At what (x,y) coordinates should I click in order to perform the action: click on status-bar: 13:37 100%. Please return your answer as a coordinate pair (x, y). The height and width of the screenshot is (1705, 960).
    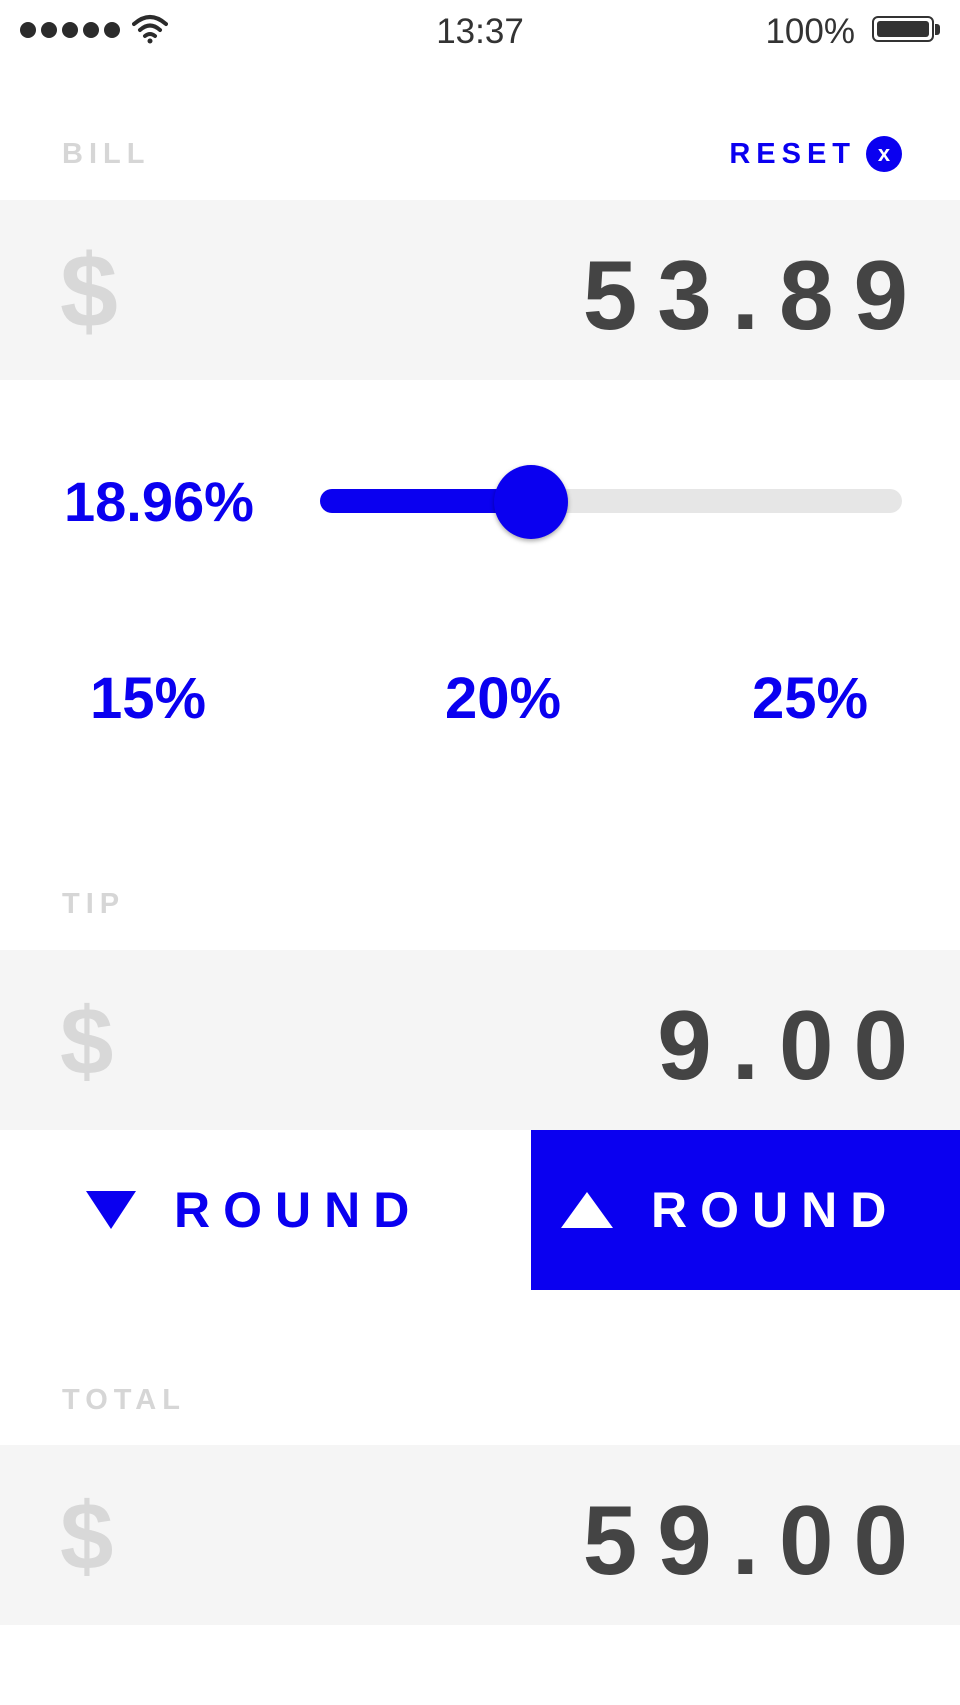
    Looking at the image, I should click on (480, 31).